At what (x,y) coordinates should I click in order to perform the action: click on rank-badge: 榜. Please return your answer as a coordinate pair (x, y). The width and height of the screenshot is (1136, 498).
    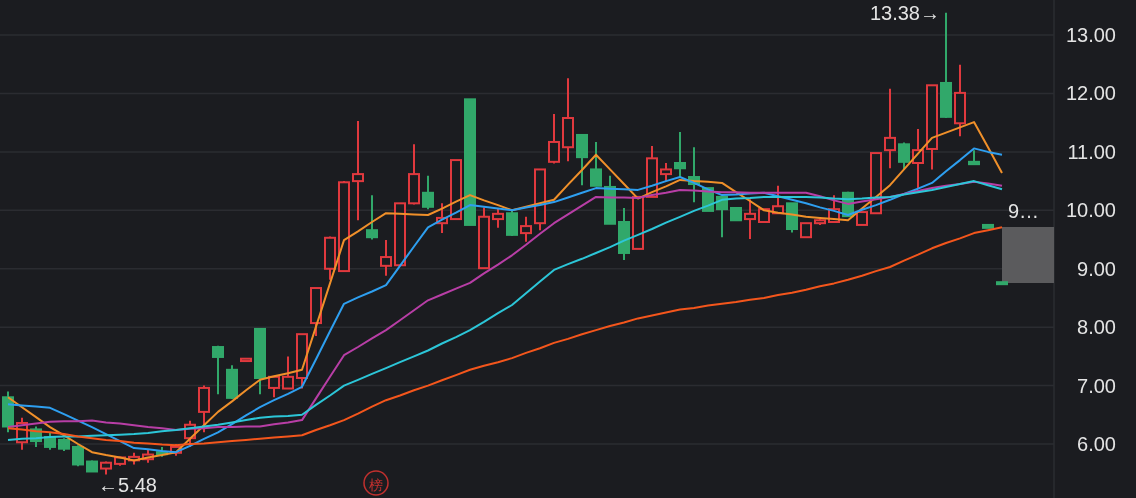
    Looking at the image, I should click on (376, 483).